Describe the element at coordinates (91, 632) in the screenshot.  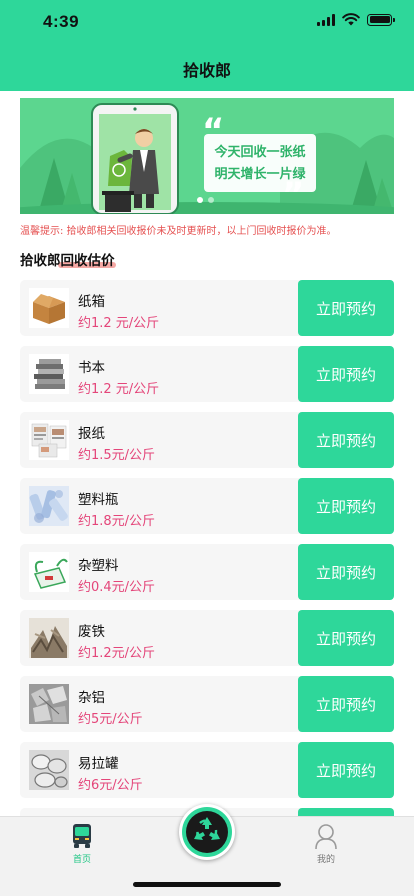
I see `item-name: 废铁` at that location.